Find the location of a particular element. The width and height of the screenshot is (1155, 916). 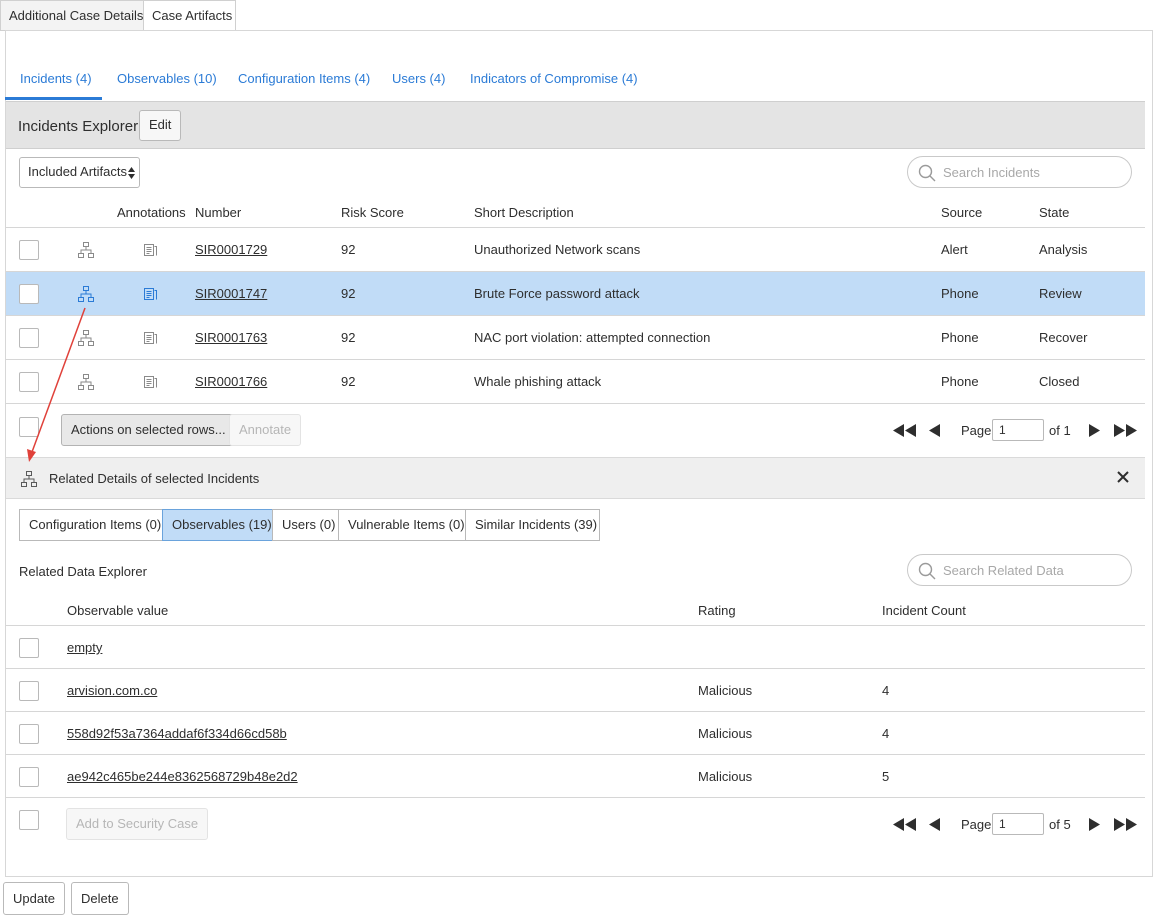

table-row: arvision.com.co Malicious 4 is located at coordinates (575, 690).